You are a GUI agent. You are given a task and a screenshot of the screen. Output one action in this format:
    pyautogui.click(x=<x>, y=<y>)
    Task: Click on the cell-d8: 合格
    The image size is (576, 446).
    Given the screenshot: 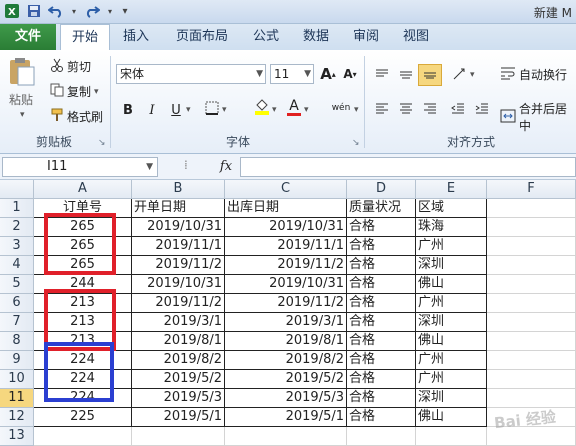 What is the action you would take?
    pyautogui.click(x=381, y=341)
    